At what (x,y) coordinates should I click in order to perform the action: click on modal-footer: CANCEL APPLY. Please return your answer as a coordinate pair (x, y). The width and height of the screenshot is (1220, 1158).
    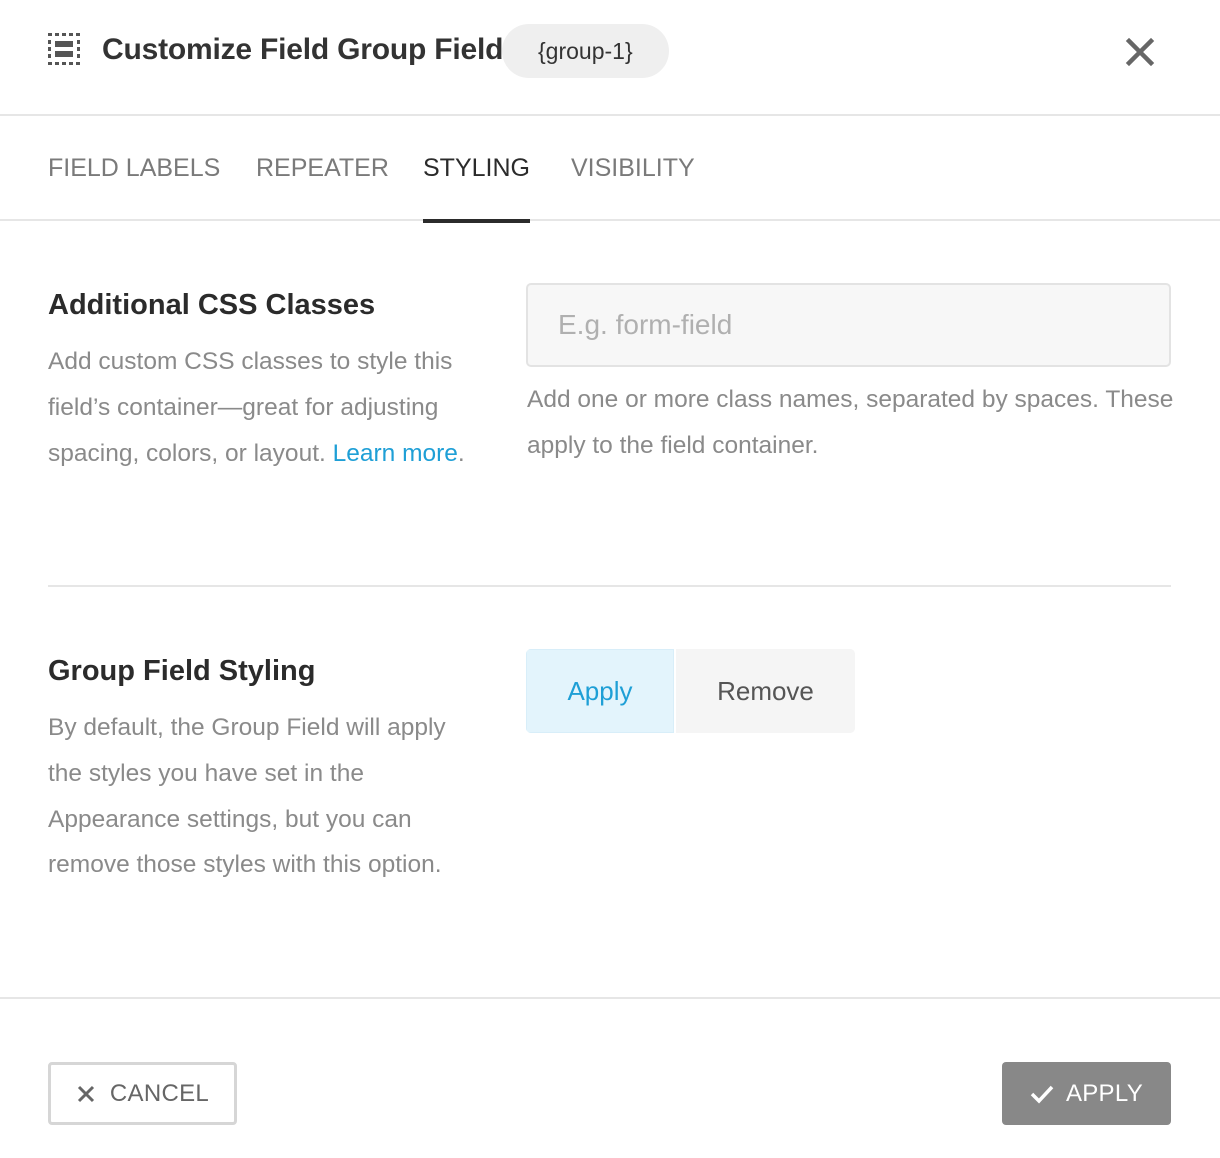
    Looking at the image, I should click on (610, 1077).